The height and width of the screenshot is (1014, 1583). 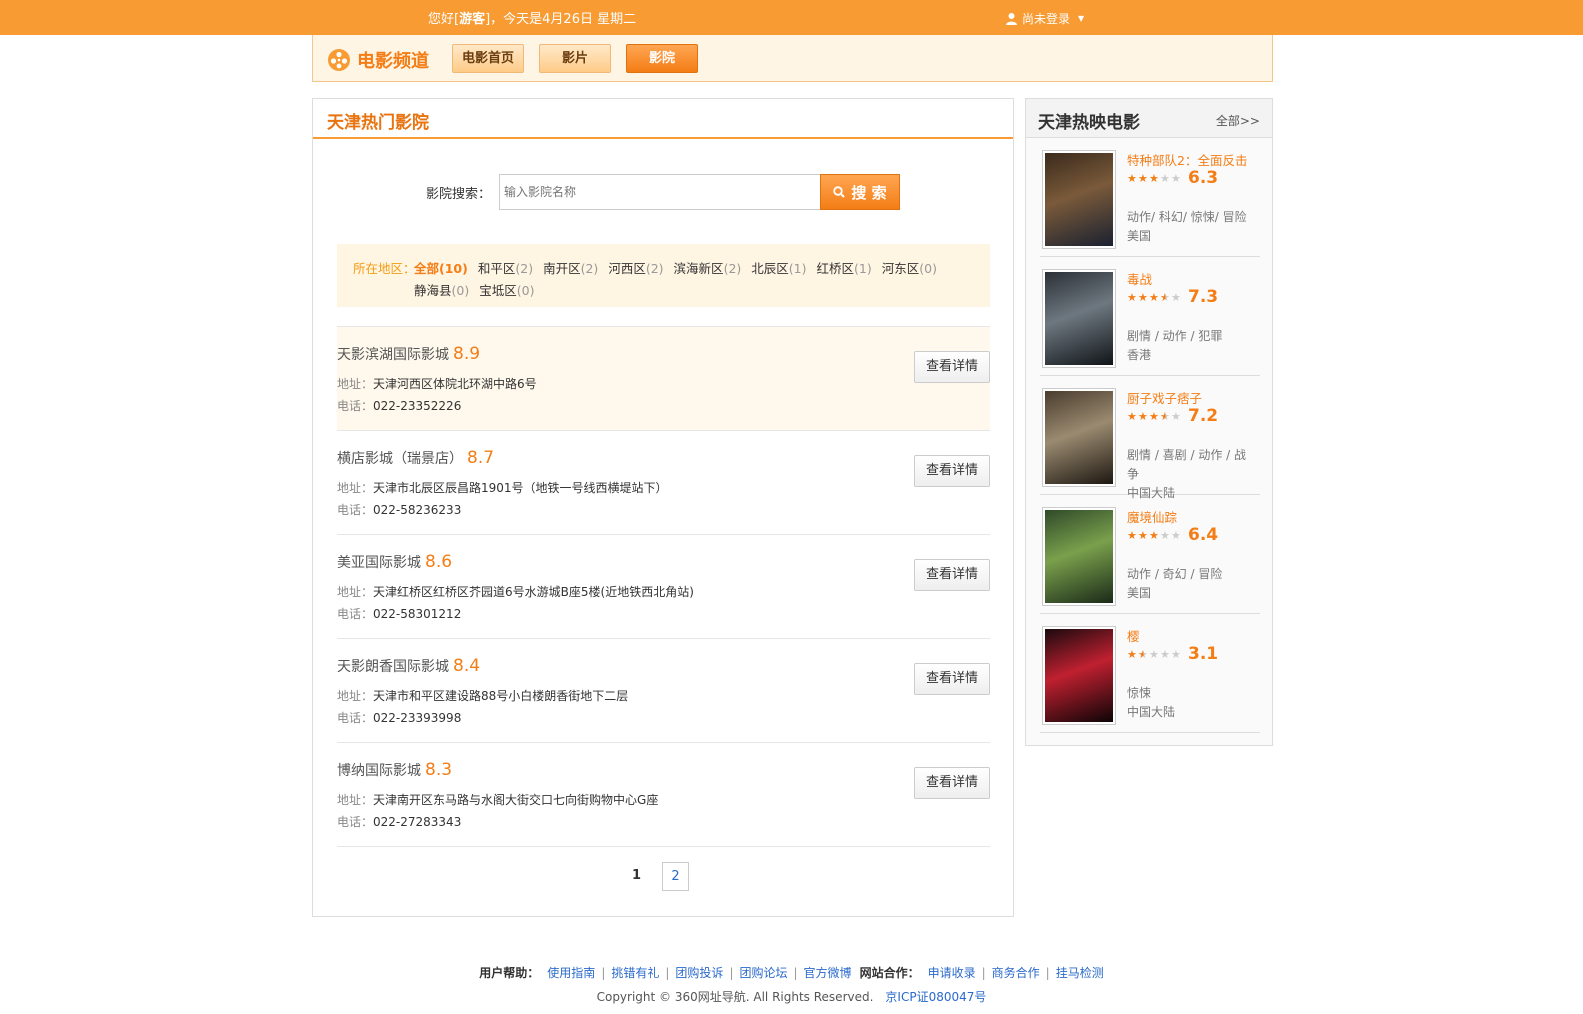 What do you see at coordinates (708, 267) in the screenshot?
I see `region-filter-item: 滨海新区(2)` at bounding box center [708, 267].